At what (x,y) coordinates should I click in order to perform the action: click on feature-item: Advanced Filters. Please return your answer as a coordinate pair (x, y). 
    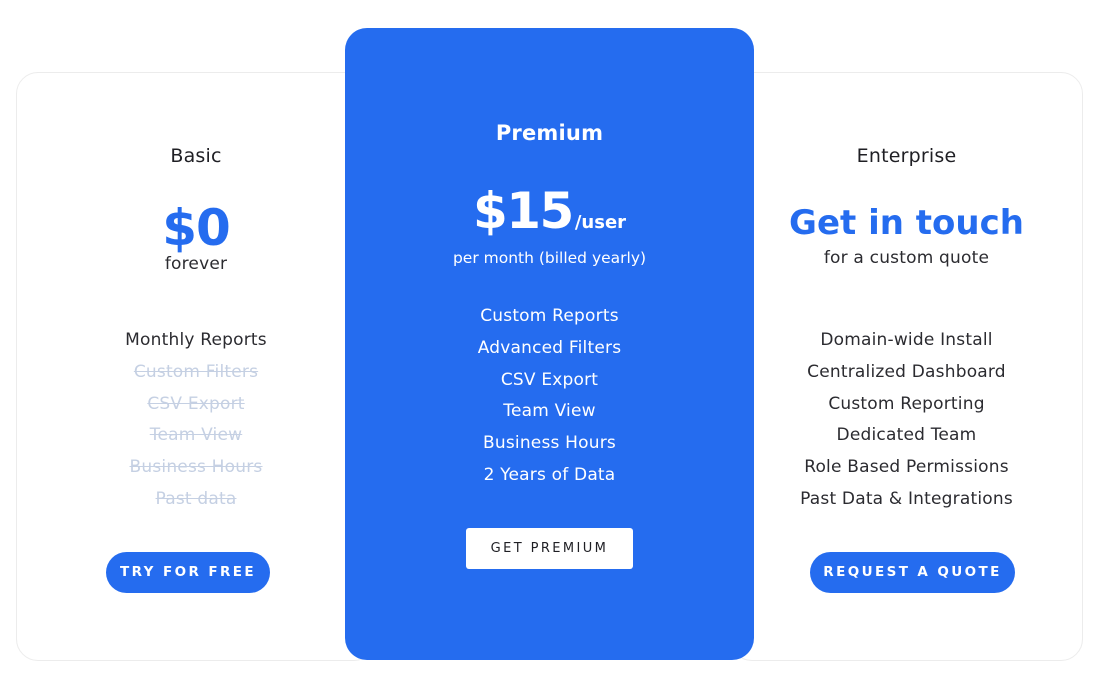
    Looking at the image, I should click on (549, 347).